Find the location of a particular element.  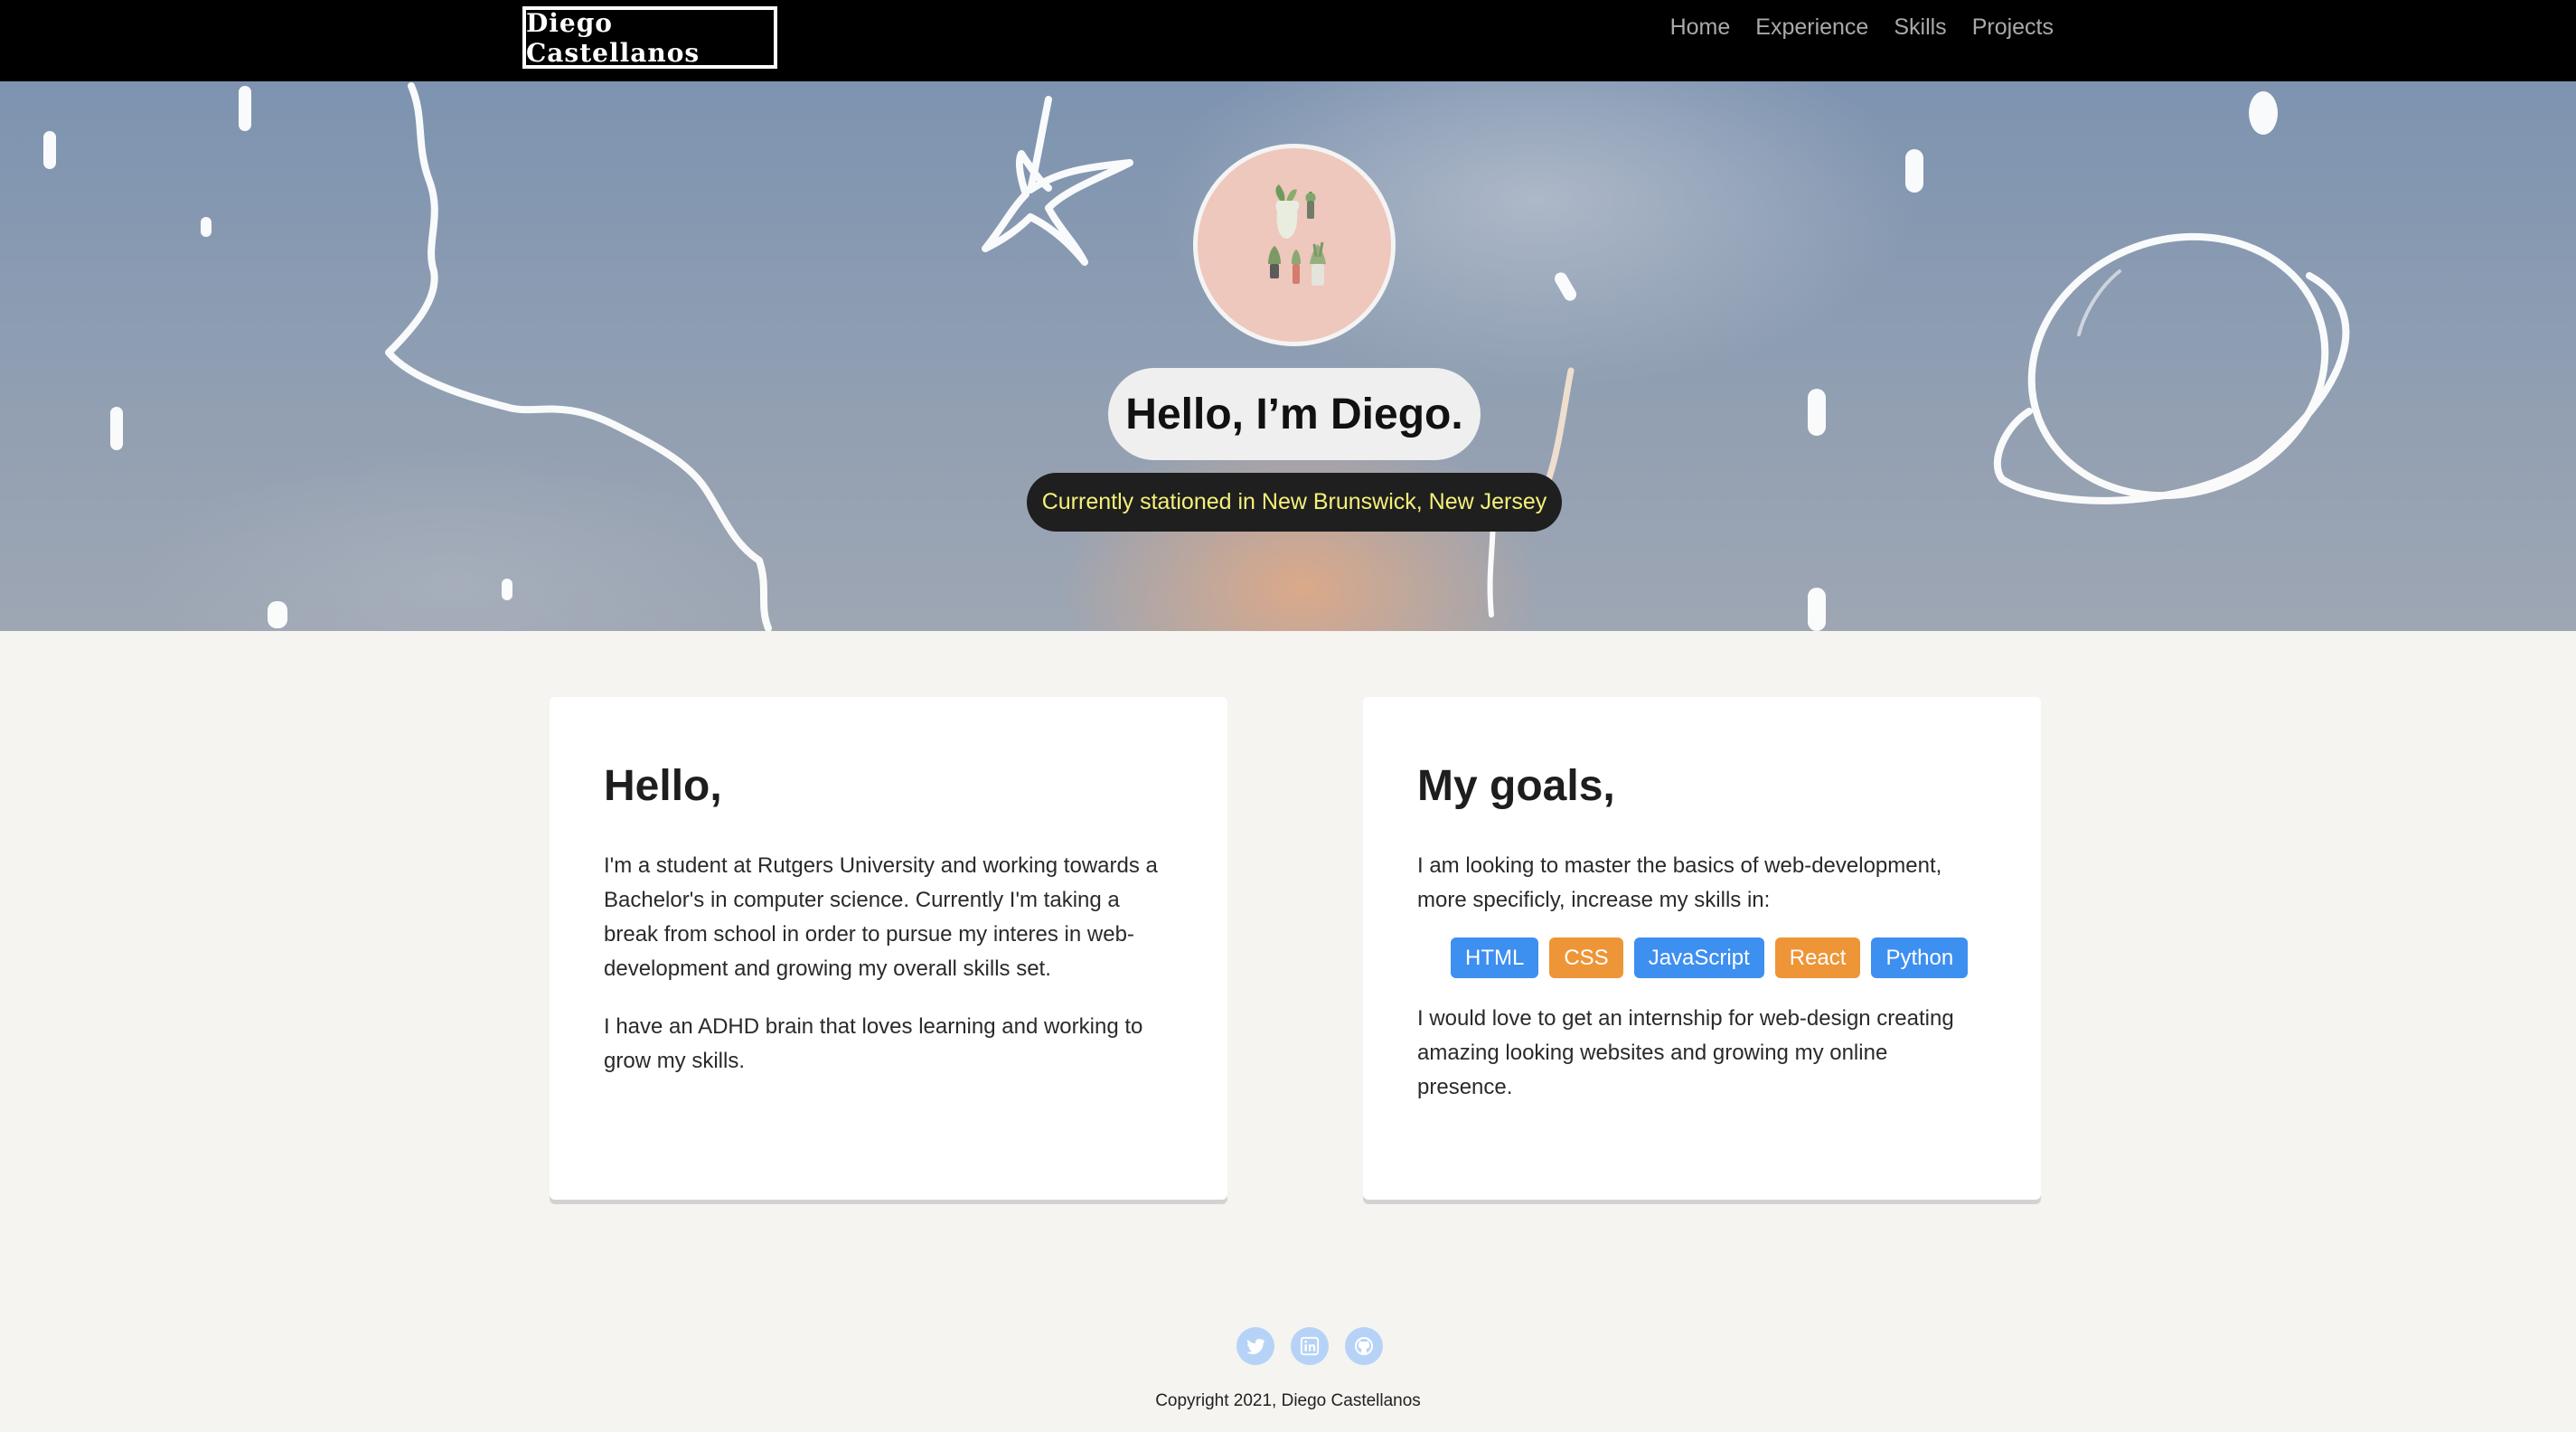

twitter-link is located at coordinates (1255, 1346).